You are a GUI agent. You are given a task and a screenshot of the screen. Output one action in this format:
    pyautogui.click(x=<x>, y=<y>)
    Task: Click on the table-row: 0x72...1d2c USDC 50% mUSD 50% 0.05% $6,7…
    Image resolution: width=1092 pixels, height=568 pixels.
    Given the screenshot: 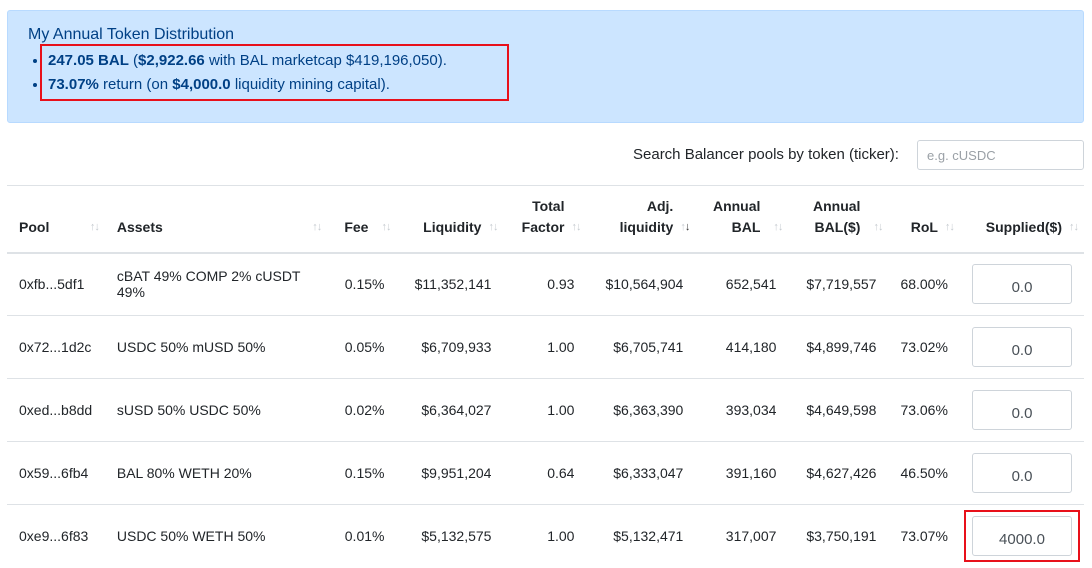 What is the action you would take?
    pyautogui.click(x=545, y=347)
    